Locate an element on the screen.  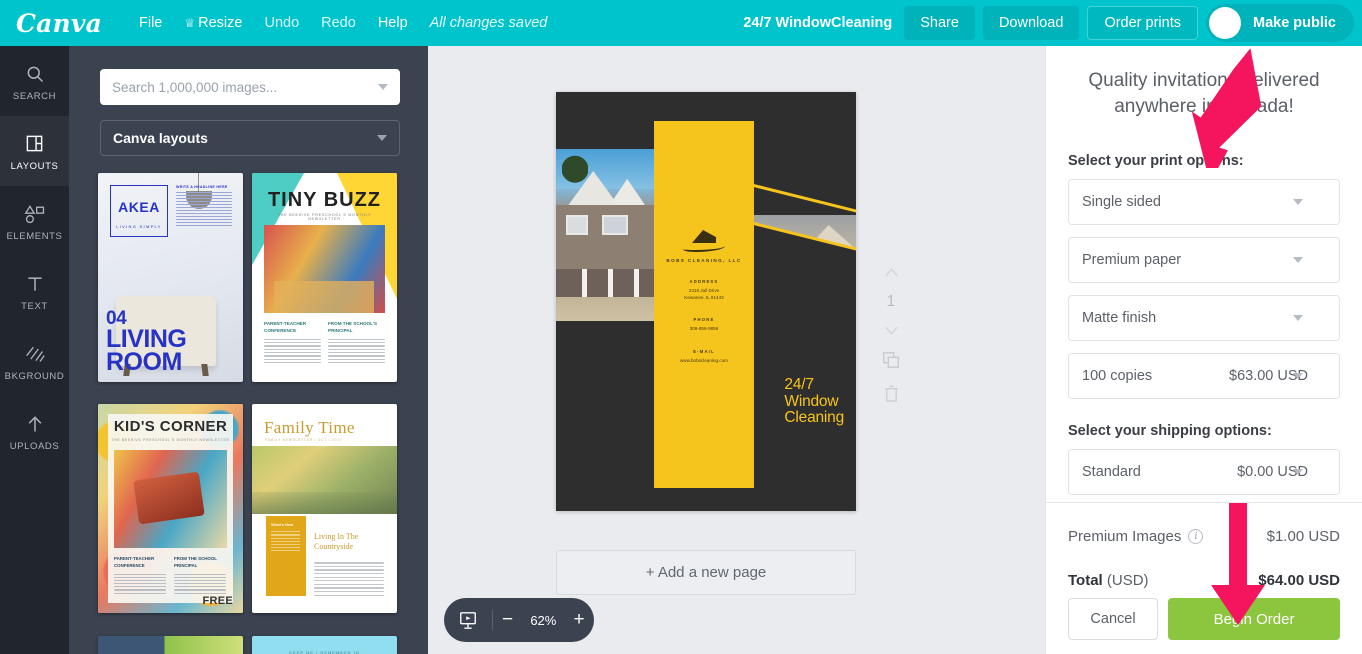
delete-page-icon is located at coordinates (891, 396).